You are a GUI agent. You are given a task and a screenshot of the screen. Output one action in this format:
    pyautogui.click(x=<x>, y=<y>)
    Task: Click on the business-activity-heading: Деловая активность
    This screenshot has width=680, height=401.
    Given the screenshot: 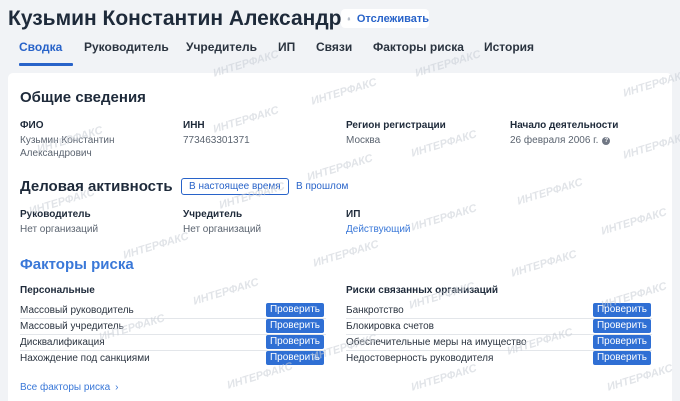 What is the action you would take?
    pyautogui.click(x=96, y=186)
    